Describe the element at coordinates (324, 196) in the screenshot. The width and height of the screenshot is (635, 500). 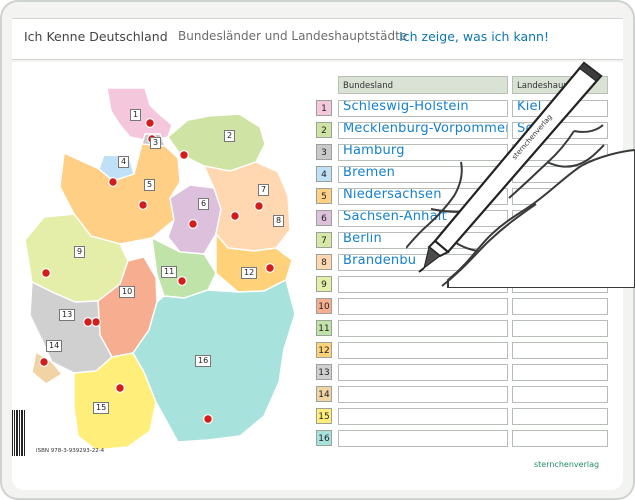
I see `row-number: 5` at that location.